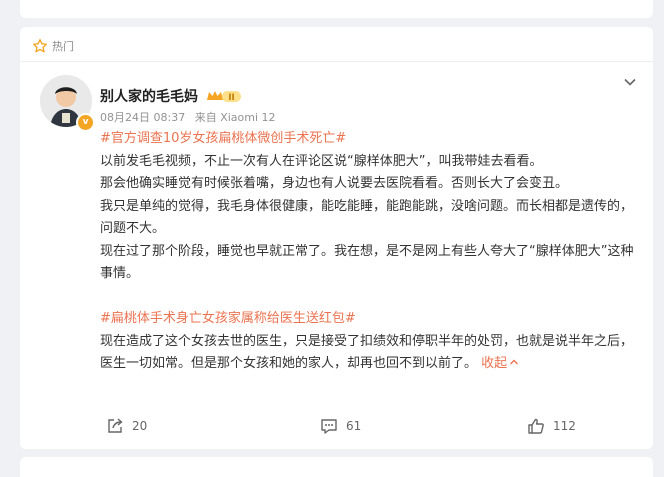 This screenshot has width=664, height=477. Describe the element at coordinates (126, 426) in the screenshot. I see `share-button: 20` at that location.